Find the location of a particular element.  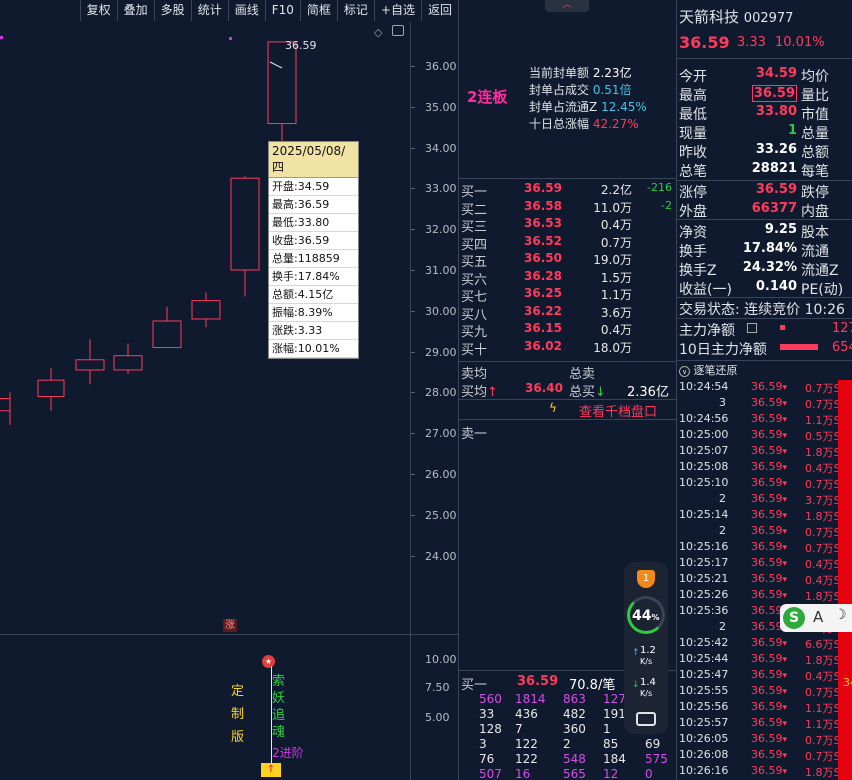

custom-edition-label: 定制版 is located at coordinates (237, 714).